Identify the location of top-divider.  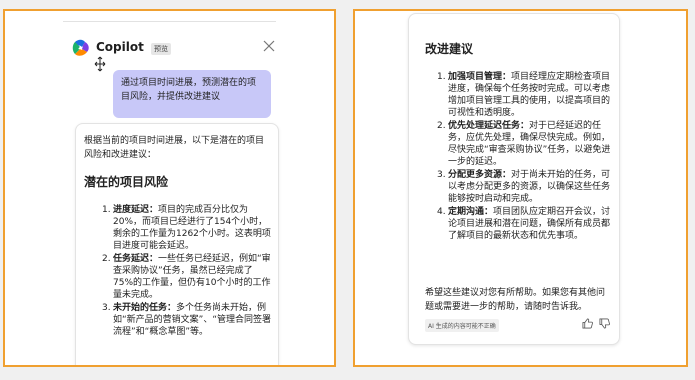
(169, 21).